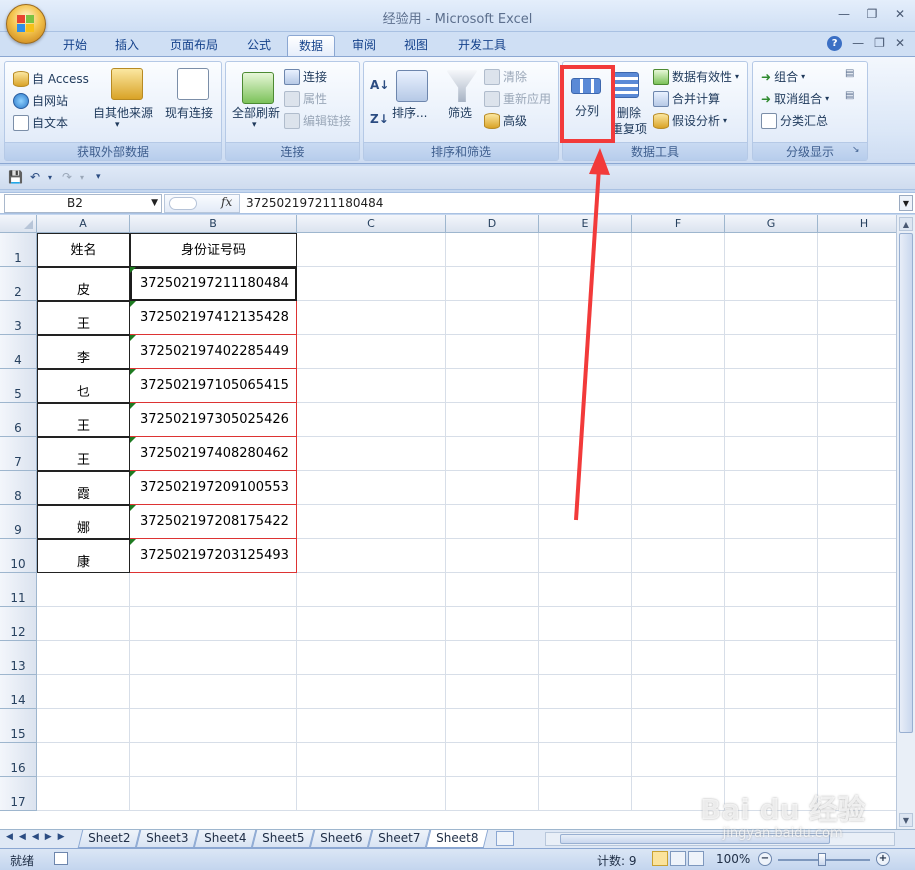 The image size is (915, 870). What do you see at coordinates (83, 794) in the screenshot?
I see `cell-A17` at bounding box center [83, 794].